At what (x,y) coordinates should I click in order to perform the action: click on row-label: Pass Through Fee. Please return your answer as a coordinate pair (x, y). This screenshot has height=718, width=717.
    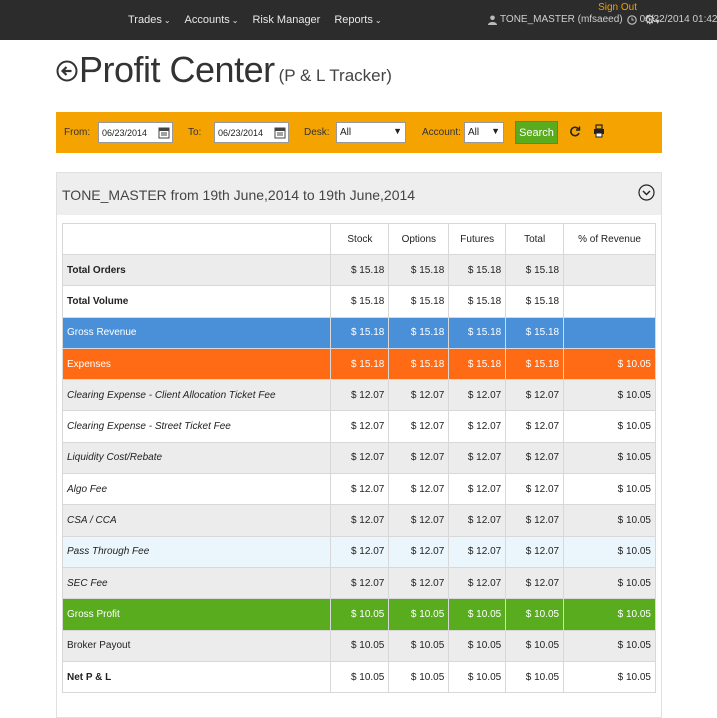
    Looking at the image, I should click on (196, 551).